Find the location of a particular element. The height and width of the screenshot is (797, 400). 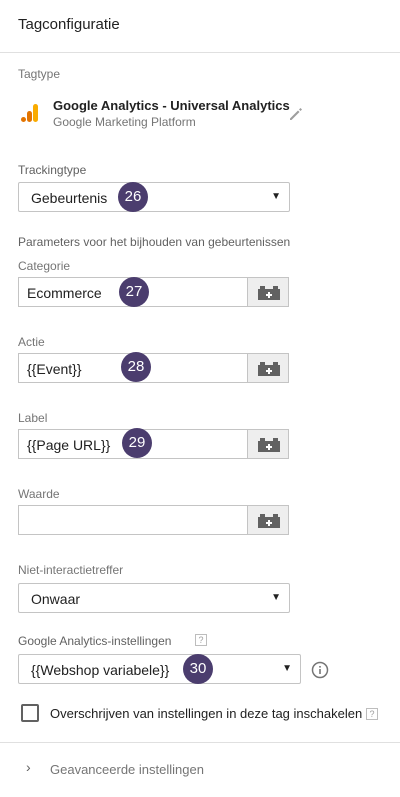

trackingtype-label: Trackingtype is located at coordinates (52, 170).